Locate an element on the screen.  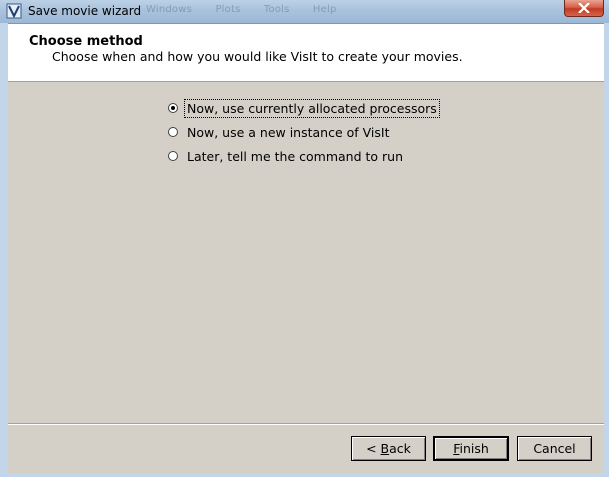
option-new-instance: Now, use a new instance of VisIt is located at coordinates (303, 132).